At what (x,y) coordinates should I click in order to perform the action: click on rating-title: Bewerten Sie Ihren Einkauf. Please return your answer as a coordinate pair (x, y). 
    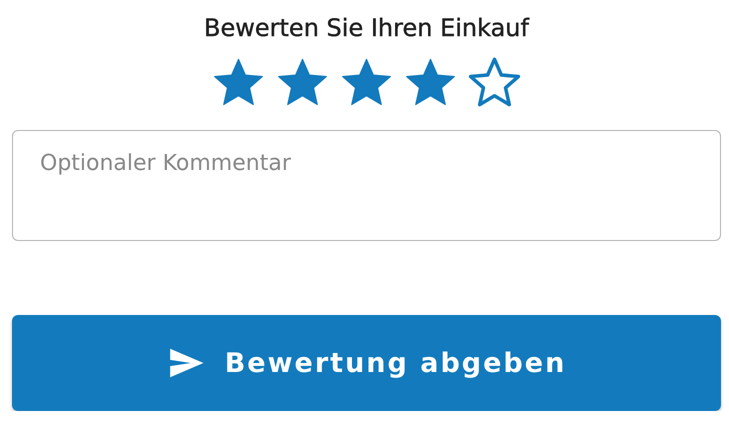
    Looking at the image, I should click on (366, 28).